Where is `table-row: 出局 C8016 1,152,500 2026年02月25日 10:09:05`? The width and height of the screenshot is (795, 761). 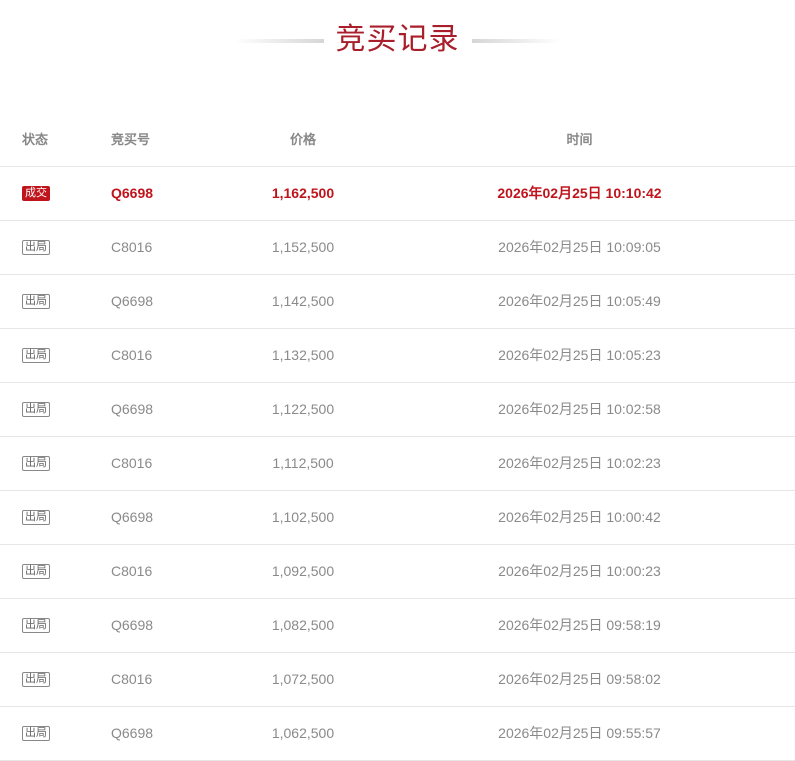
table-row: 出局 C8016 1,152,500 2026年02月25日 10:09:05 is located at coordinates (397, 247).